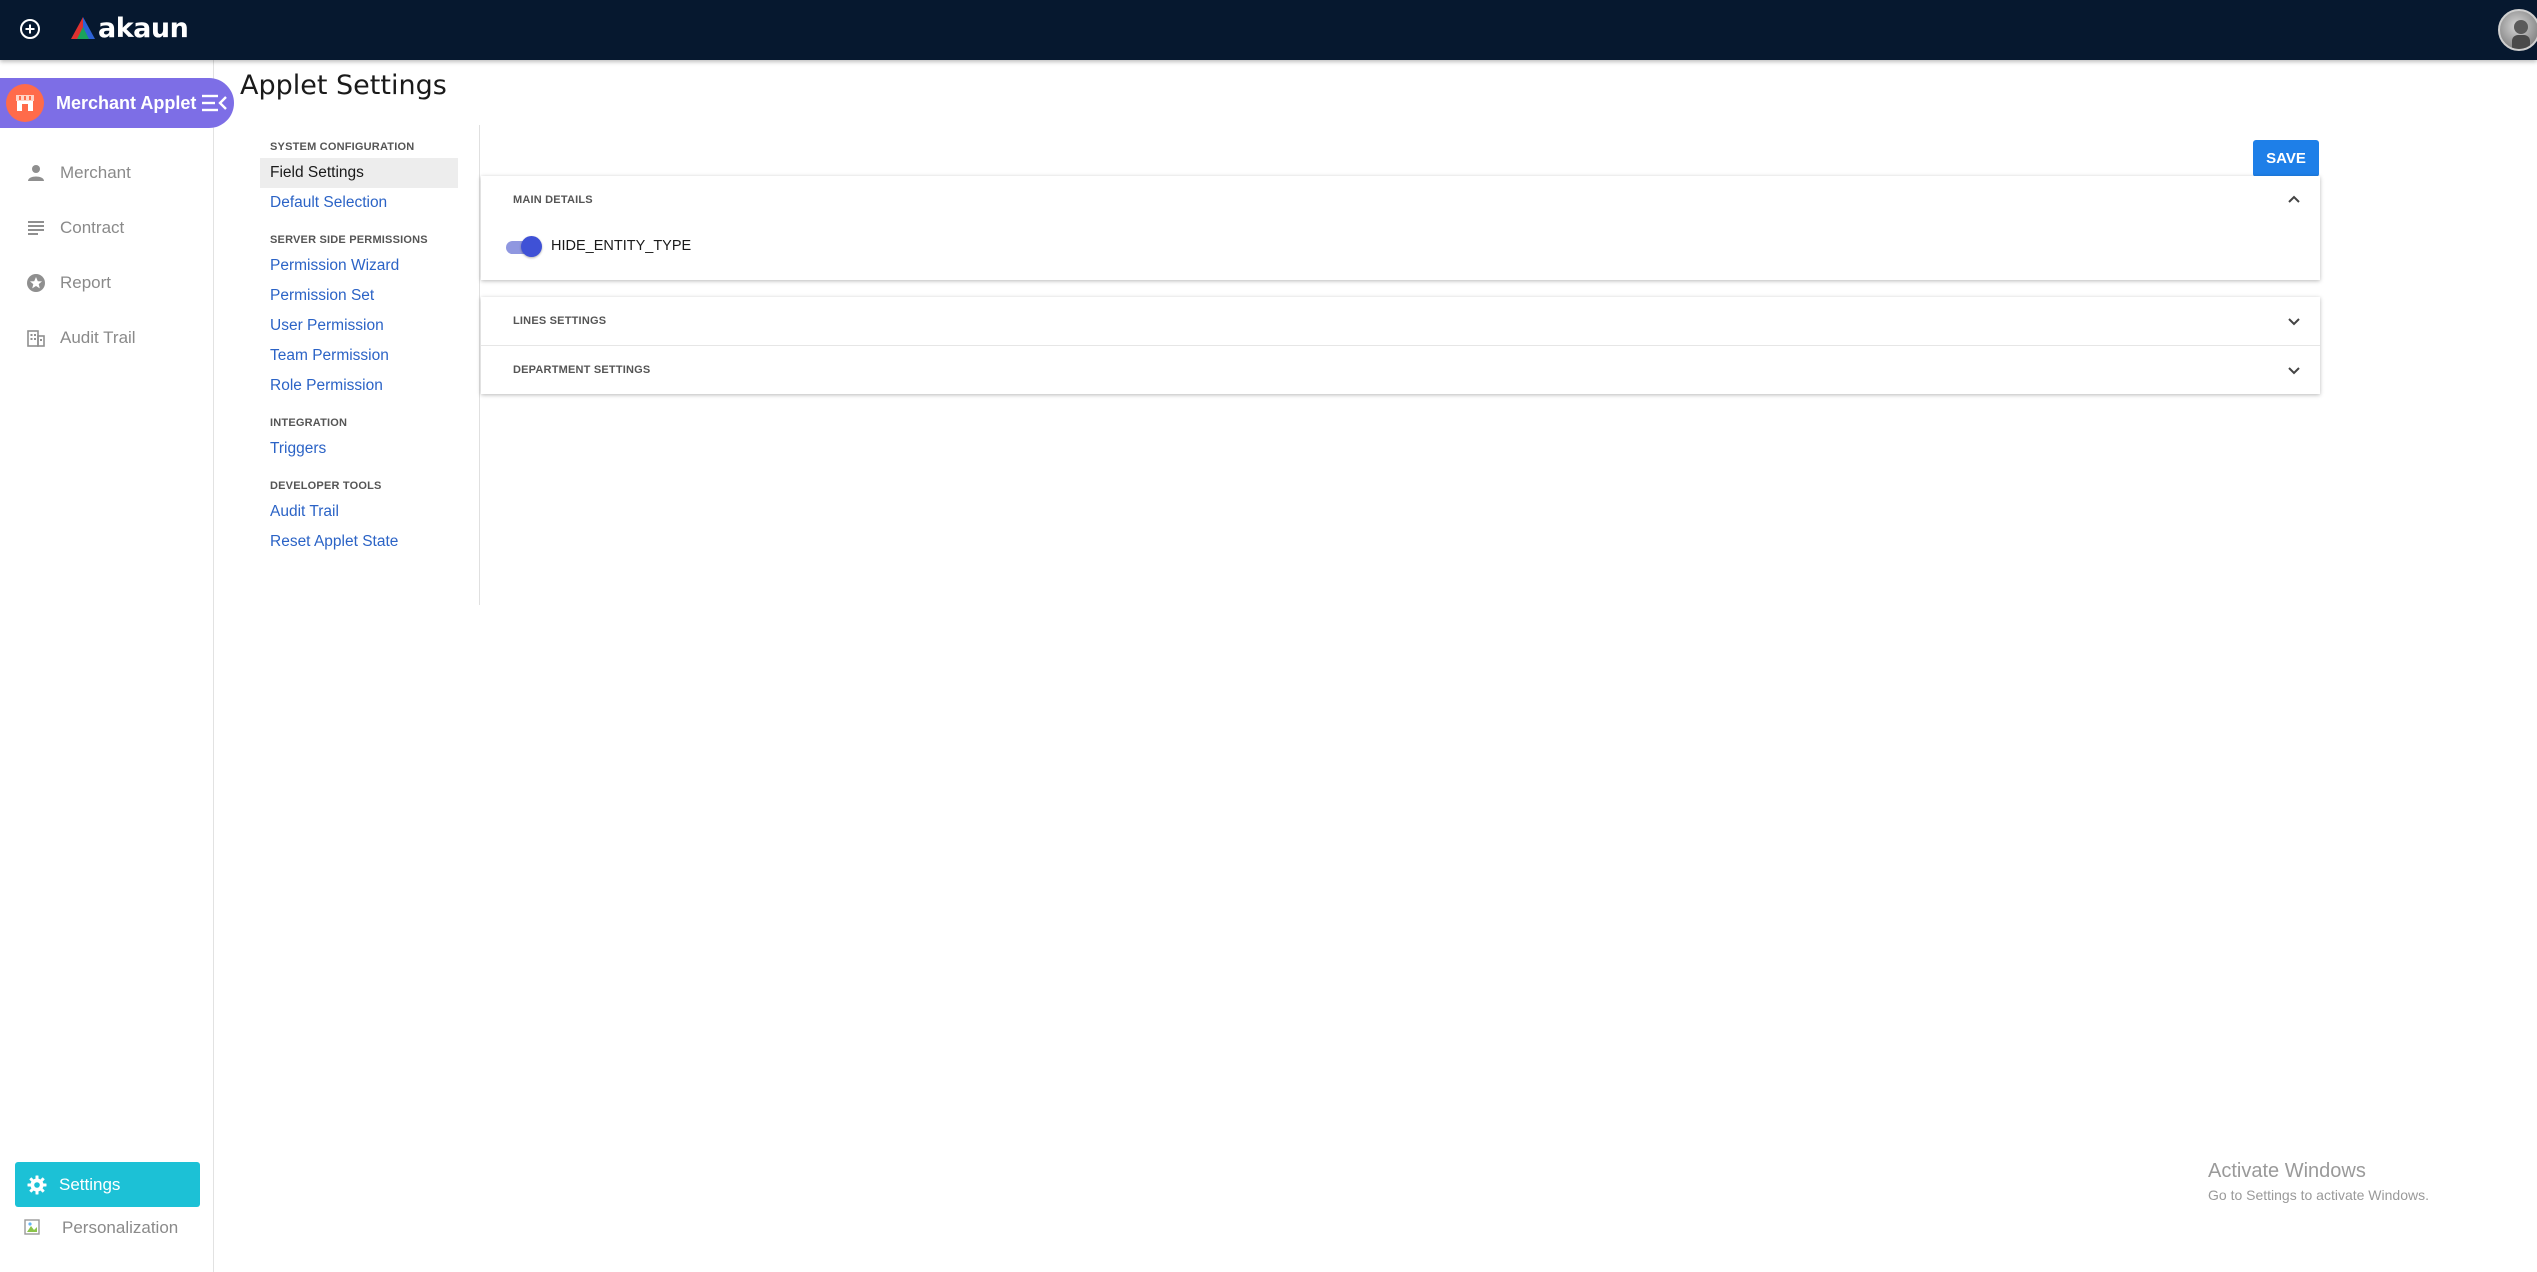 This screenshot has width=2537, height=1272. Describe the element at coordinates (30, 29) in the screenshot. I see `plus-circle-icon` at that location.